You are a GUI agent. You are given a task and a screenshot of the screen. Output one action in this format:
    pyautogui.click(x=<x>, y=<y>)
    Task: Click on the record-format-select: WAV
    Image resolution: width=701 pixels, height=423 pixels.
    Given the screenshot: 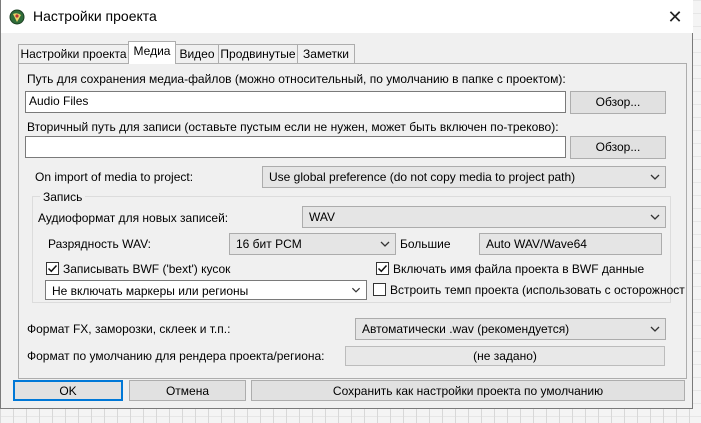 What is the action you would take?
    pyautogui.click(x=484, y=217)
    